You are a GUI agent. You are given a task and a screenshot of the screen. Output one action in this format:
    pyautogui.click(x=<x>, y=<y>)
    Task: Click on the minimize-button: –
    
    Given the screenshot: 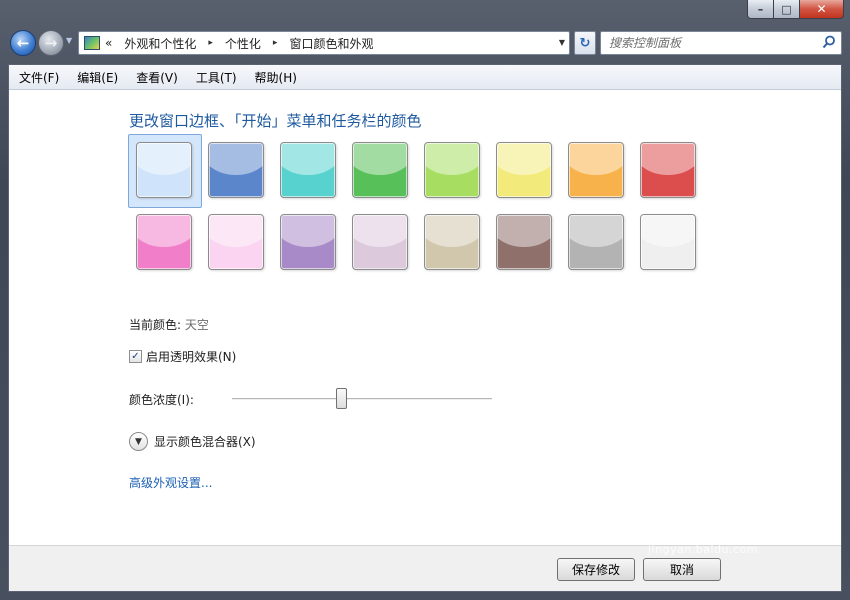 What is the action you would take?
    pyautogui.click(x=760, y=9)
    